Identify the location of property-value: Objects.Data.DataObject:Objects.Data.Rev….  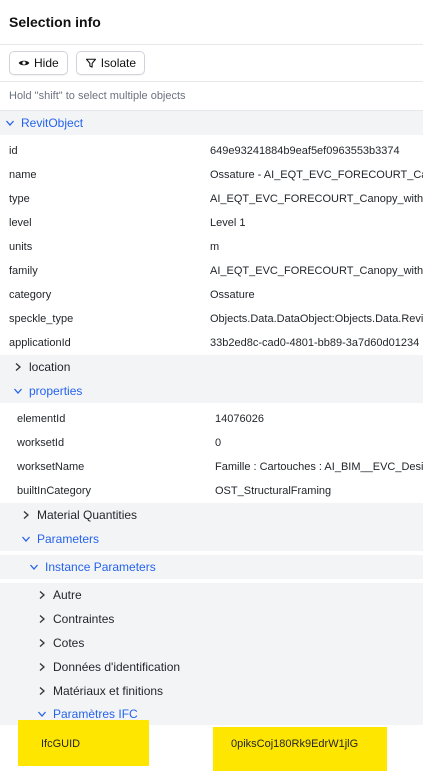
(316, 319).